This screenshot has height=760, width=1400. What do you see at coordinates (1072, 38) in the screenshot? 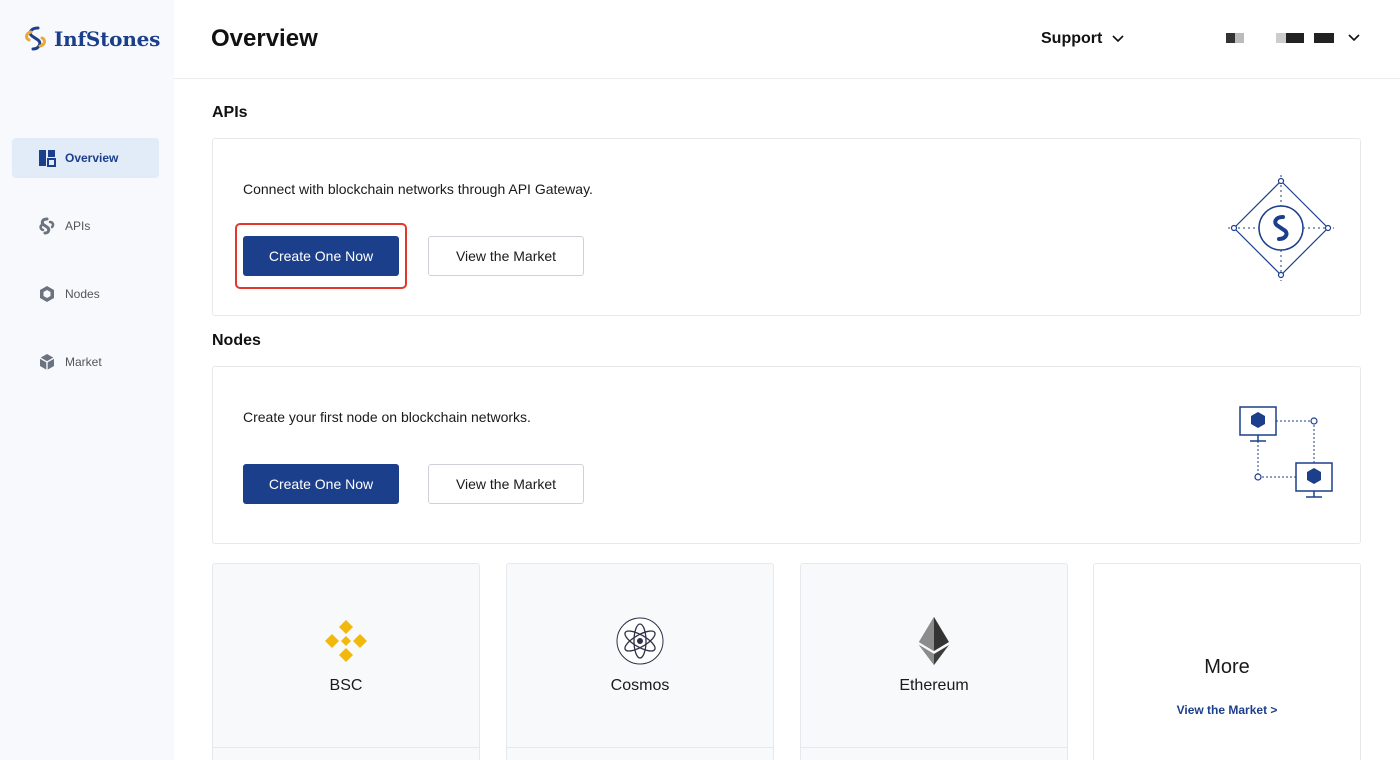
I see `support-label: Support` at bounding box center [1072, 38].